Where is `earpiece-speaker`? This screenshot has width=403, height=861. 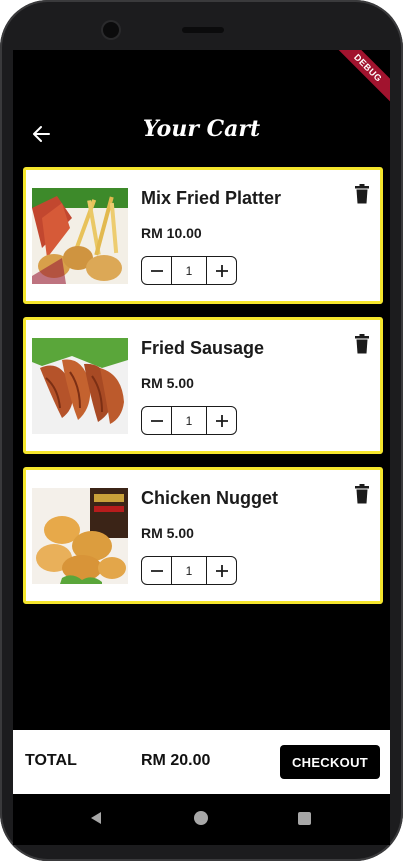
earpiece-speaker is located at coordinates (203, 30).